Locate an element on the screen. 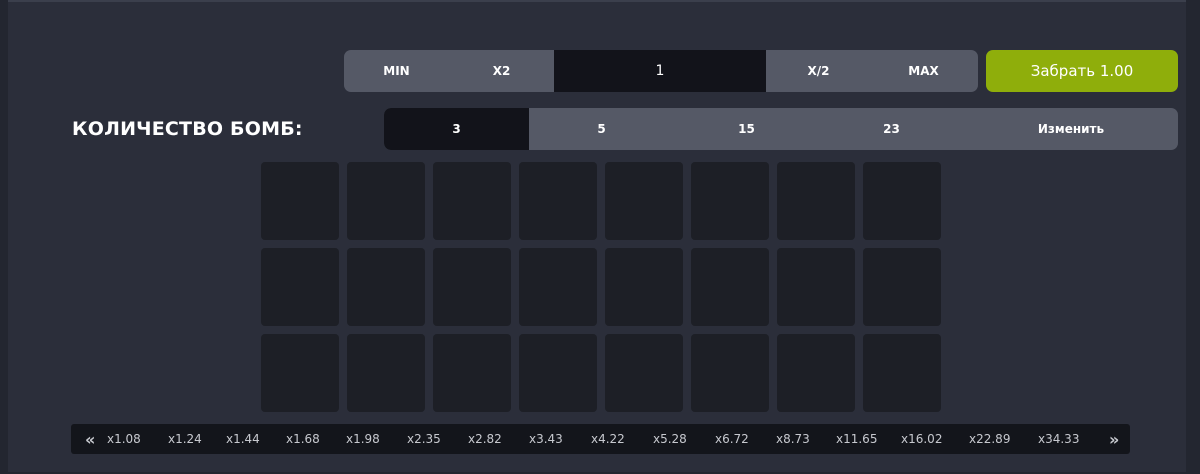 The height and width of the screenshot is (474, 1200). collect-button: Забрать 1.00 is located at coordinates (1082, 71).